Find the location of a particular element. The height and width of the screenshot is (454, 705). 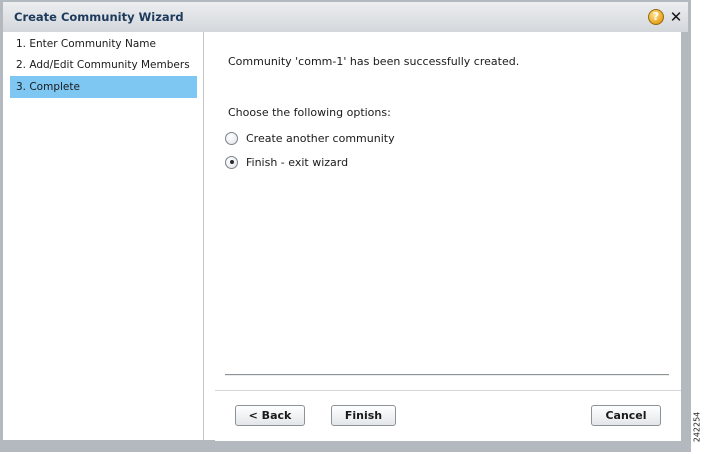

figure-id-label: 242254 is located at coordinates (697, 427).